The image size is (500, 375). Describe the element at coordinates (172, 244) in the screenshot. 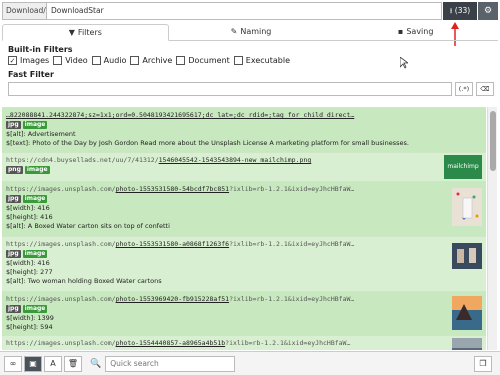

I see `item-url-file: photo-1553531580-a0868f1263f6` at that location.